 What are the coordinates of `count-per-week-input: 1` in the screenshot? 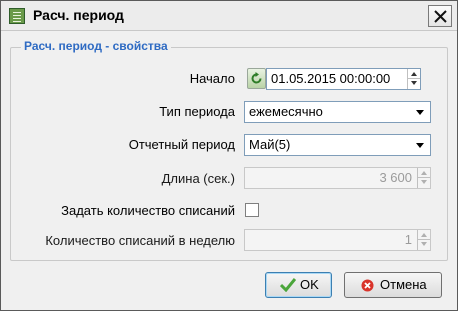 It's located at (337, 240).